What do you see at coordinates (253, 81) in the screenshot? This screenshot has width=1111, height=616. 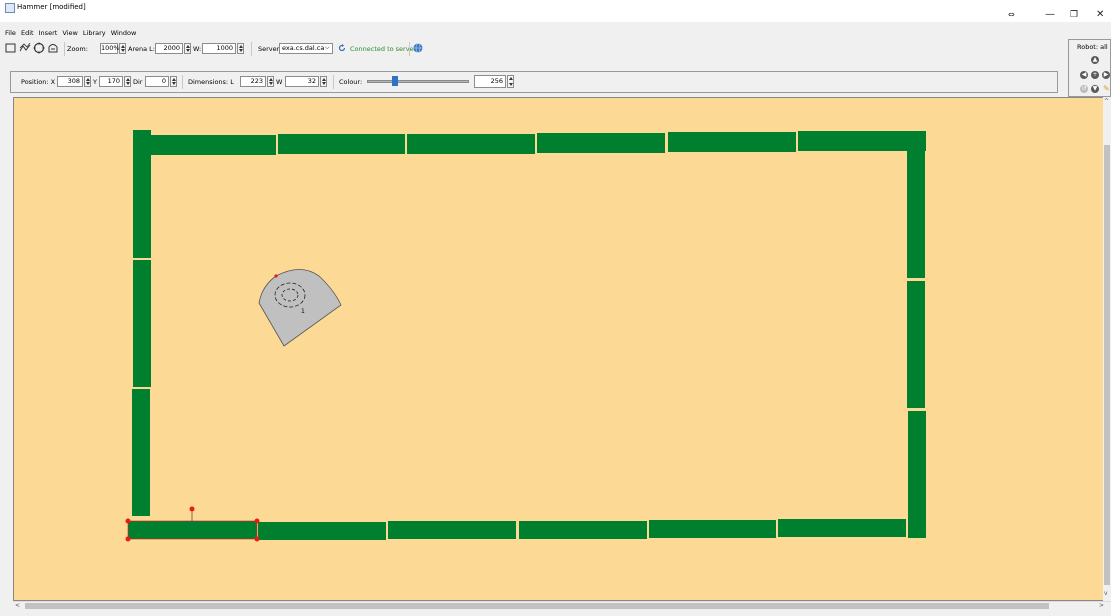 I see `dimensions-length-field: 223` at bounding box center [253, 81].